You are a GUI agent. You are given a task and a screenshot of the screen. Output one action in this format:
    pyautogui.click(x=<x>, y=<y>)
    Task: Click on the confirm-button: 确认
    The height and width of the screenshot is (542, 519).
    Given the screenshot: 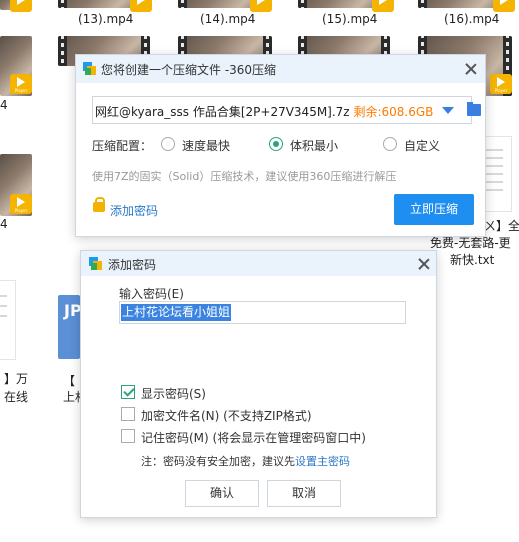 What is the action you would take?
    pyautogui.click(x=222, y=493)
    